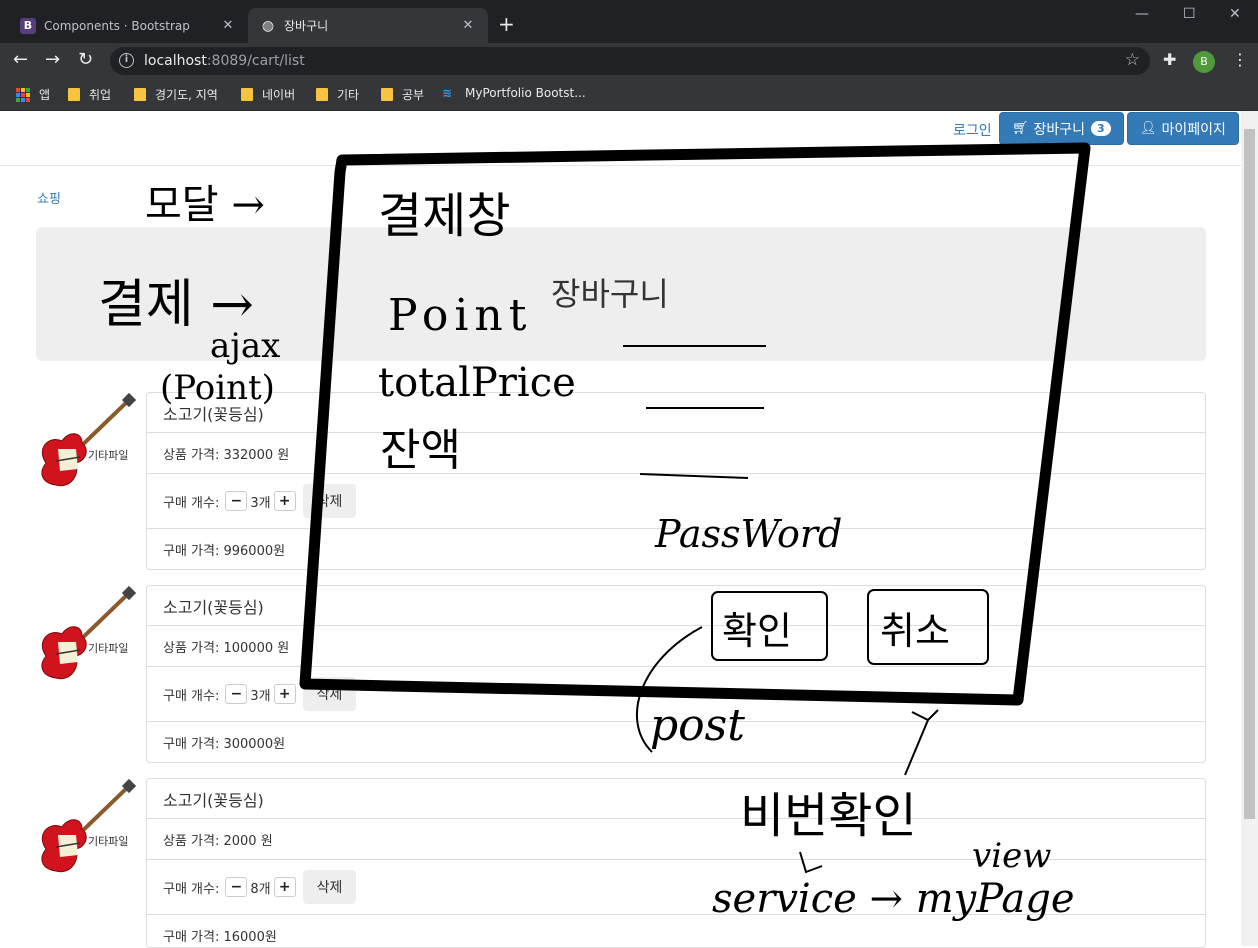 The width and height of the screenshot is (1258, 948). I want to click on browser-toolbar: ← → ↻ i localhost:8089/cart/list ☆, so click(629, 61).